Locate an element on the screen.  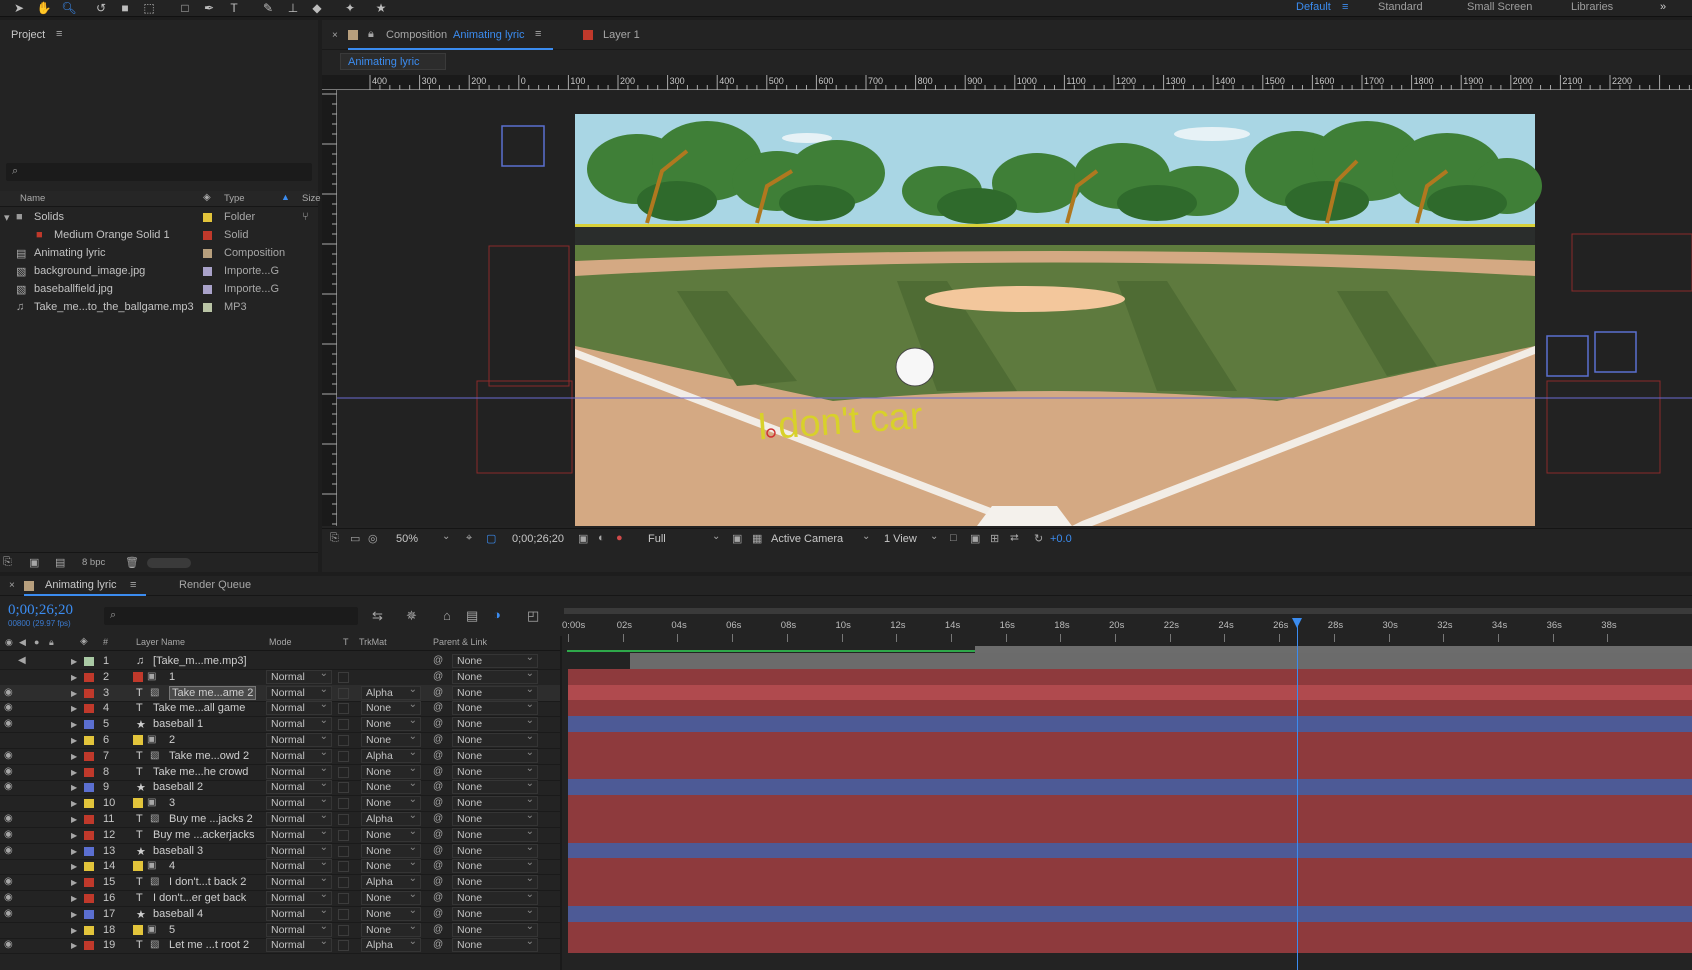
hide-shy-layers-icon: ⌂ is located at coordinates (447, 615).